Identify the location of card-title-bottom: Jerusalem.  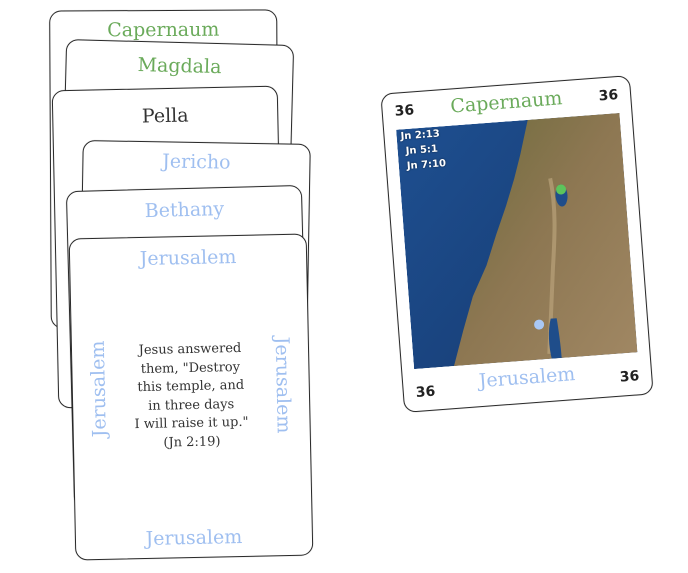
(194, 537).